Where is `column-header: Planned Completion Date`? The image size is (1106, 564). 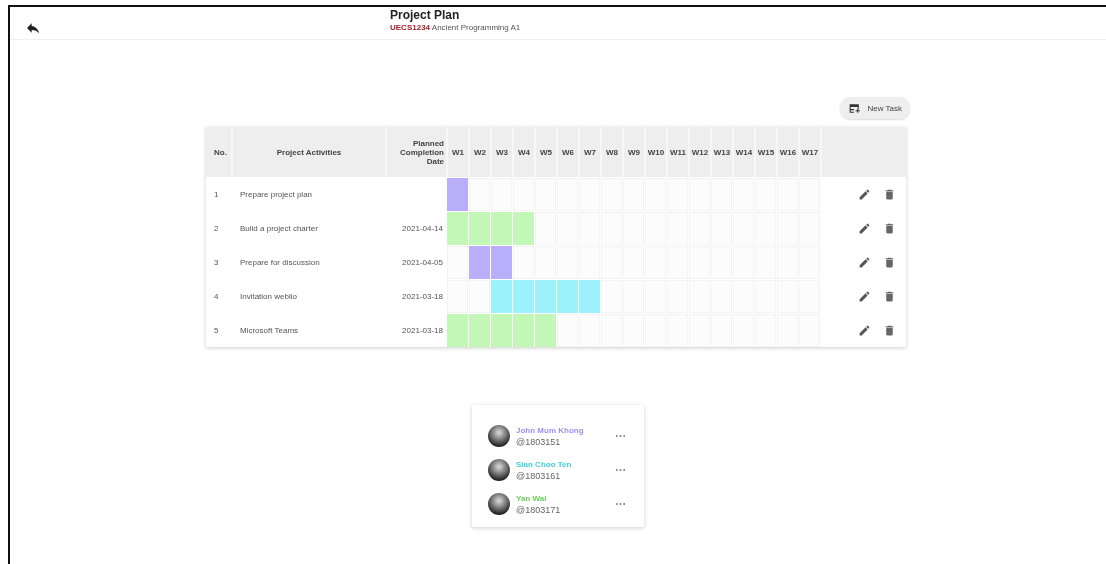 column-header: Planned Completion Date is located at coordinates (416, 152).